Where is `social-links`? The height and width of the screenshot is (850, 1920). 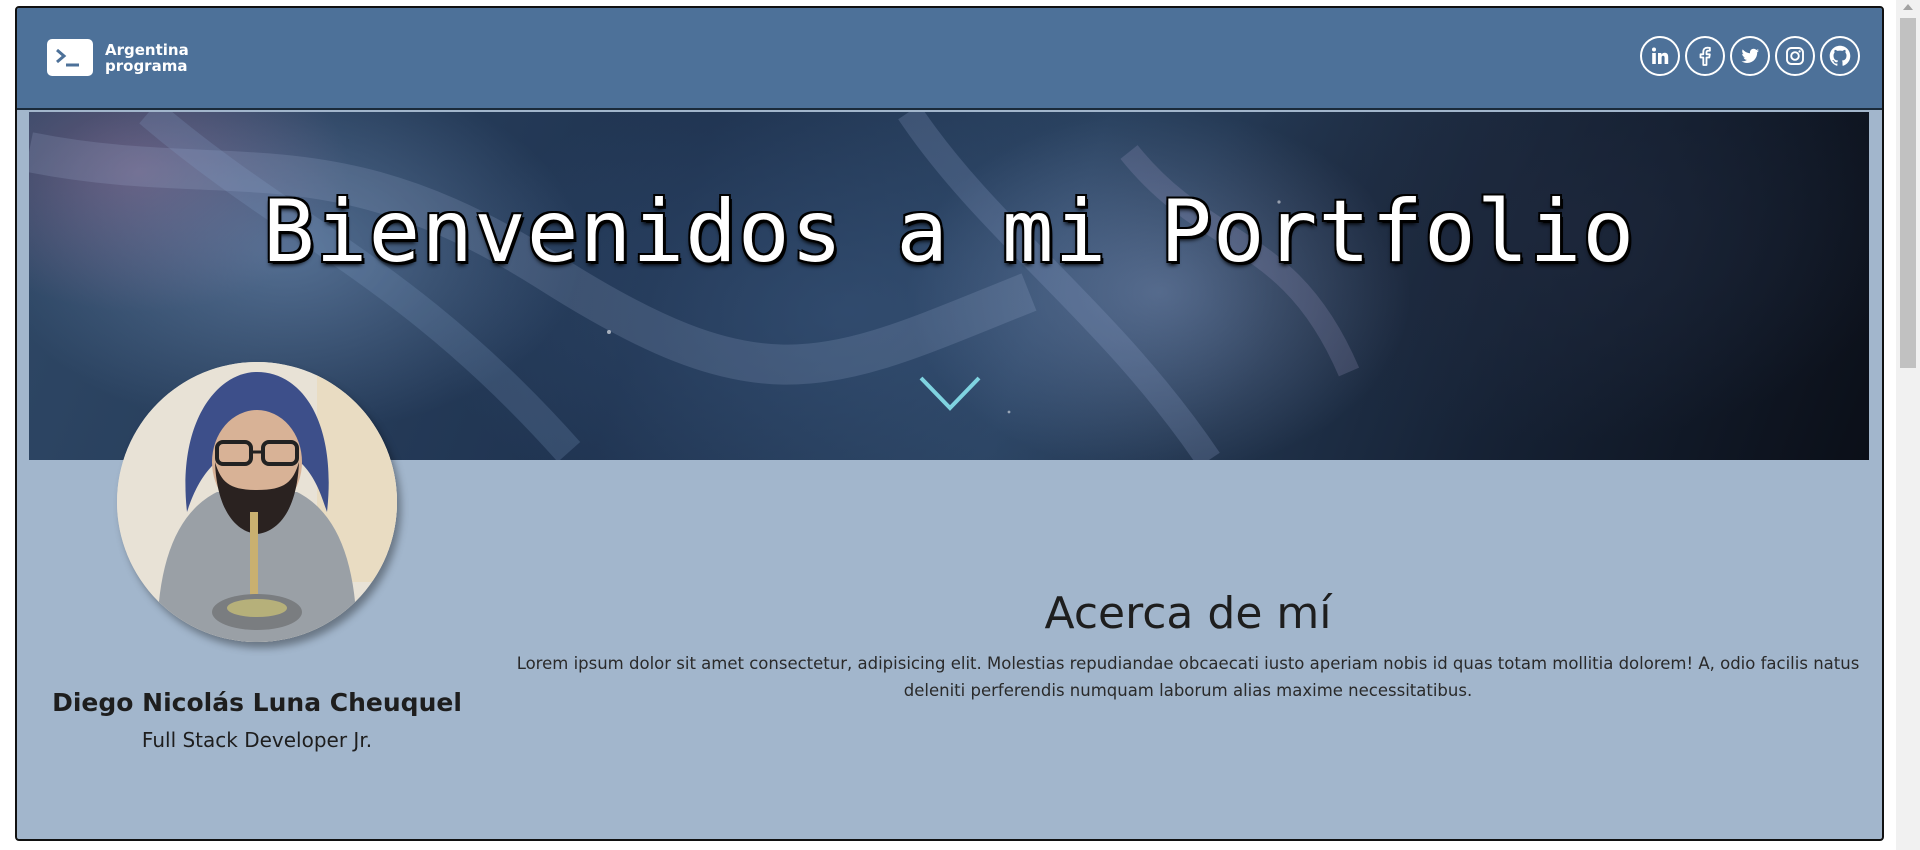
social-links is located at coordinates (1750, 56).